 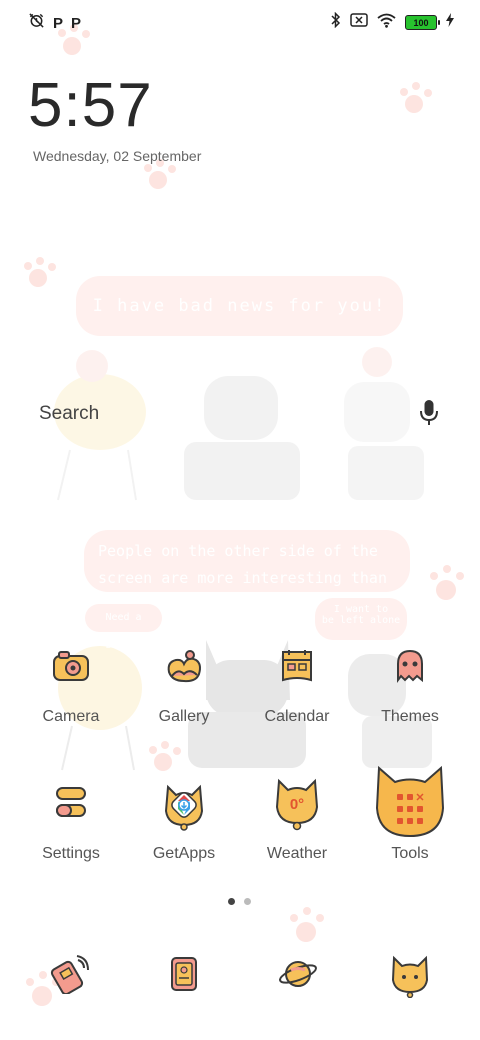 I want to click on app-settings: Settings, so click(x=71, y=821).